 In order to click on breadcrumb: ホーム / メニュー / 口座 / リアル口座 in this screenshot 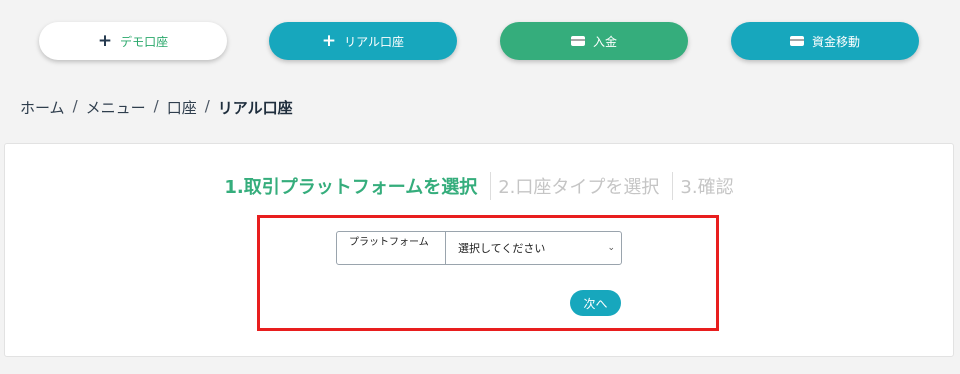, I will do `click(156, 107)`.